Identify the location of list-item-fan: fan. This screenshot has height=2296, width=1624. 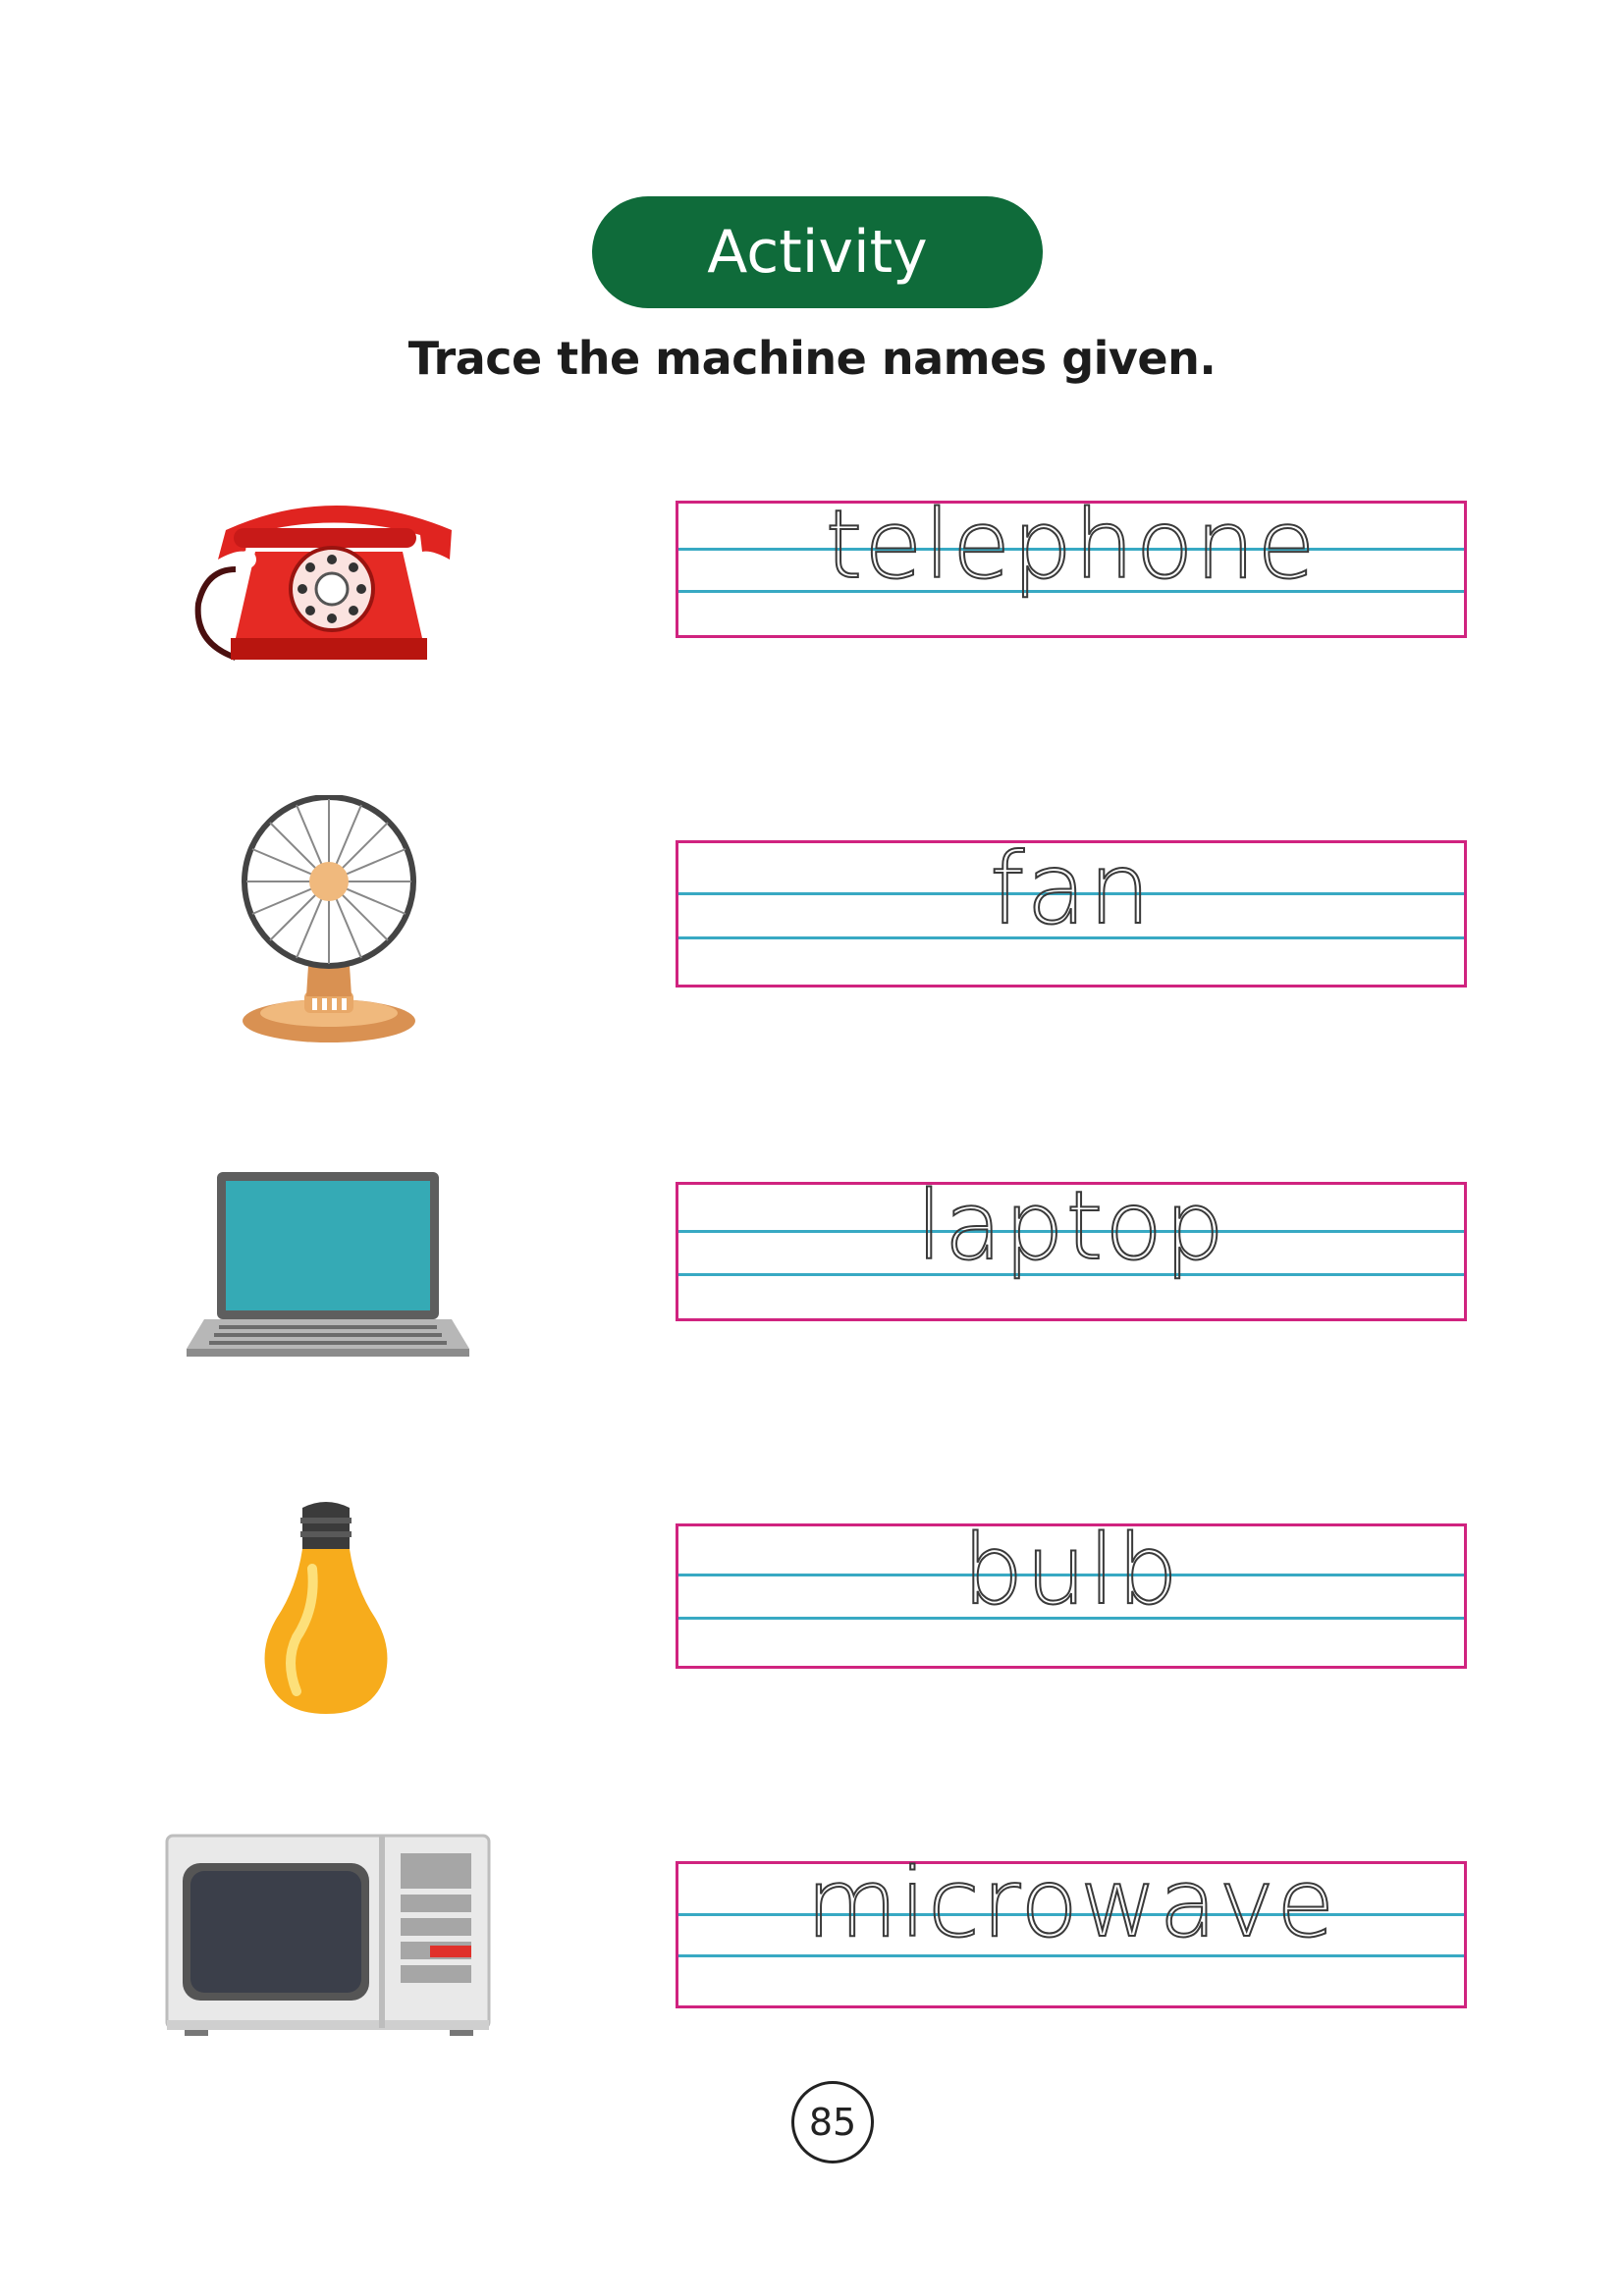
(812, 913).